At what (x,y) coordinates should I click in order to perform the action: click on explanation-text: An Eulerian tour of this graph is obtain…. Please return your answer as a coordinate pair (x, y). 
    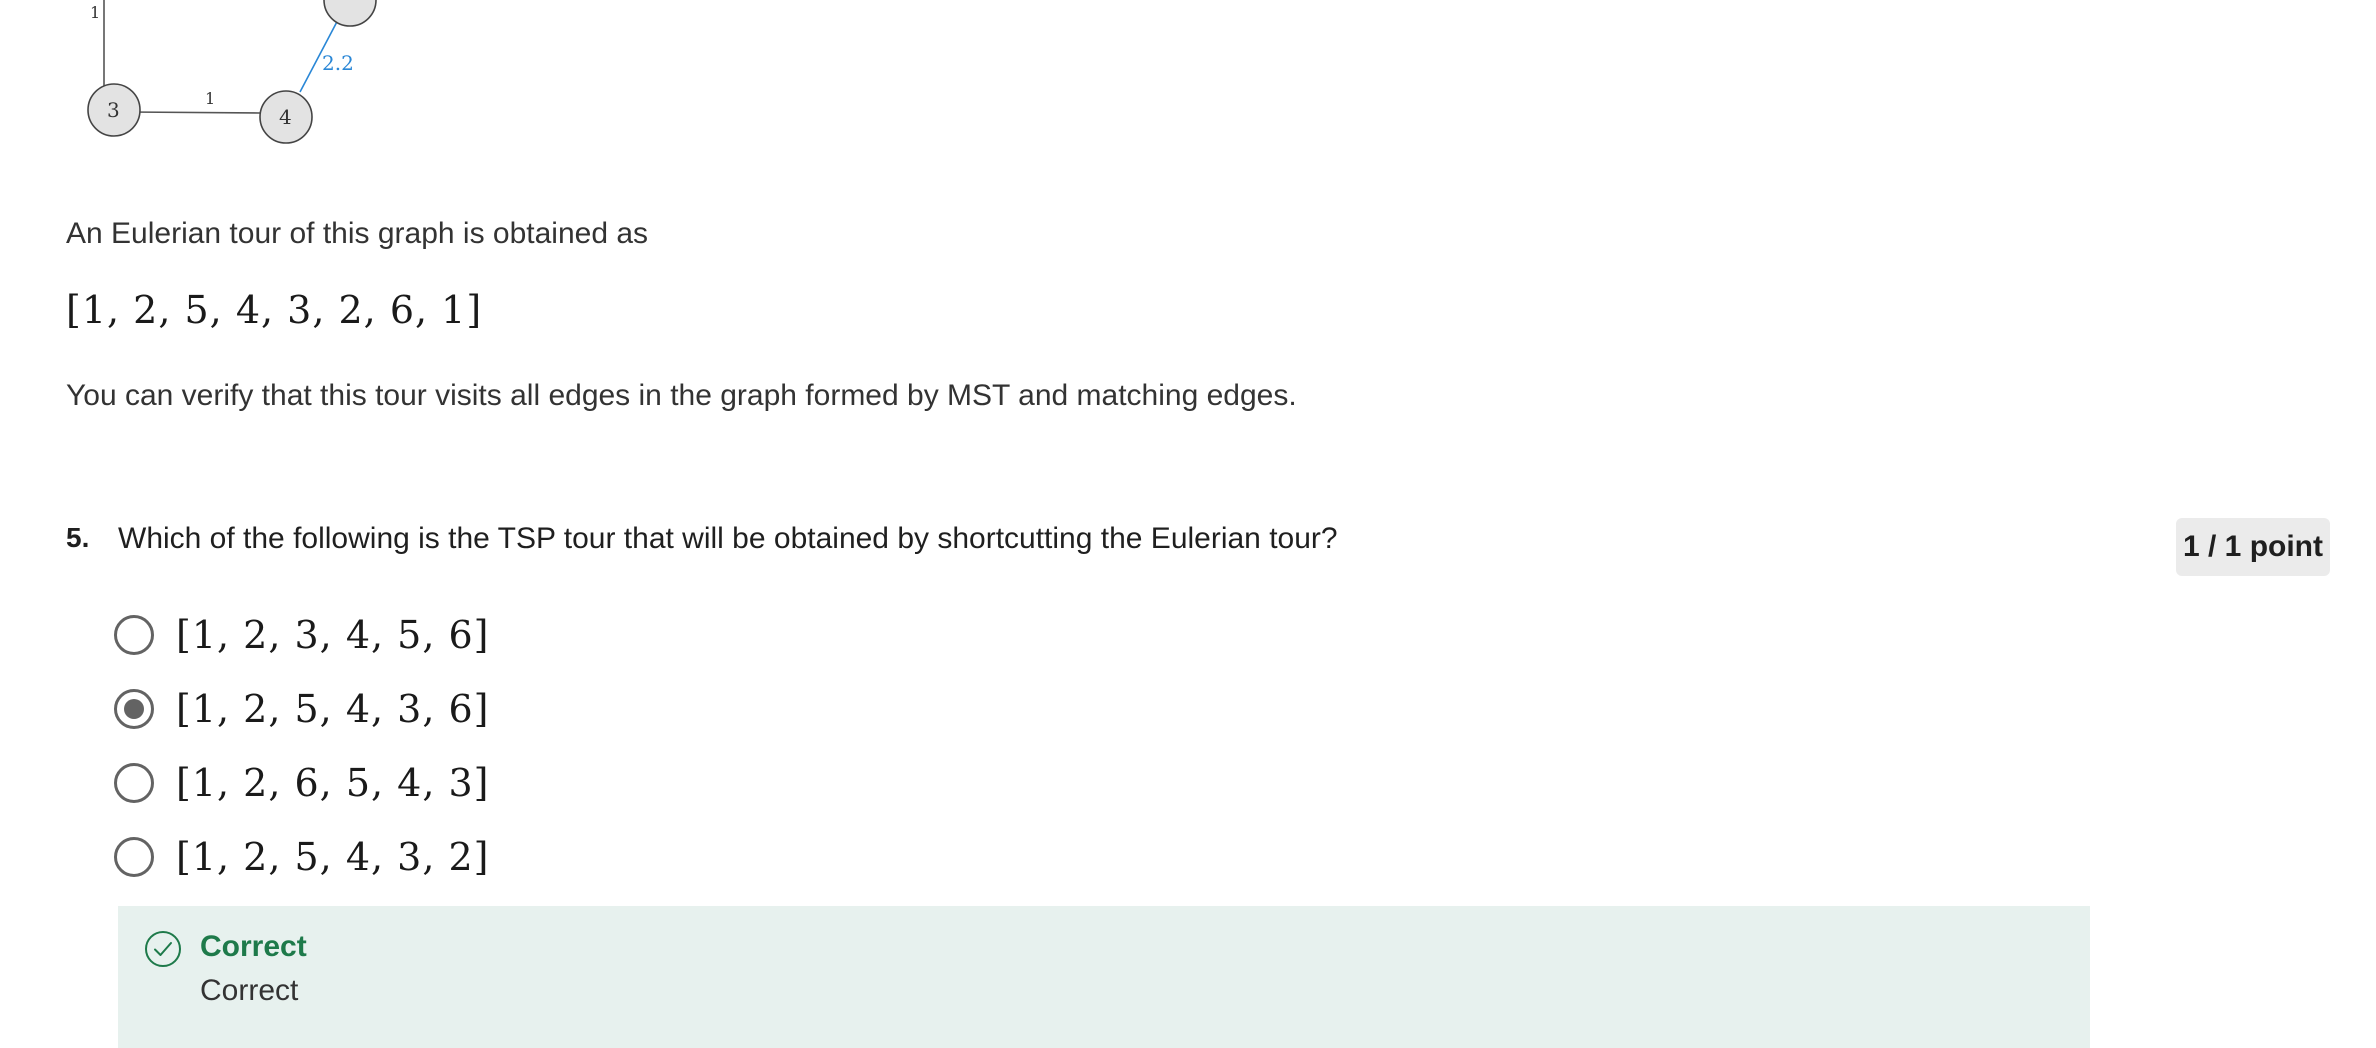
    Looking at the image, I should click on (357, 233).